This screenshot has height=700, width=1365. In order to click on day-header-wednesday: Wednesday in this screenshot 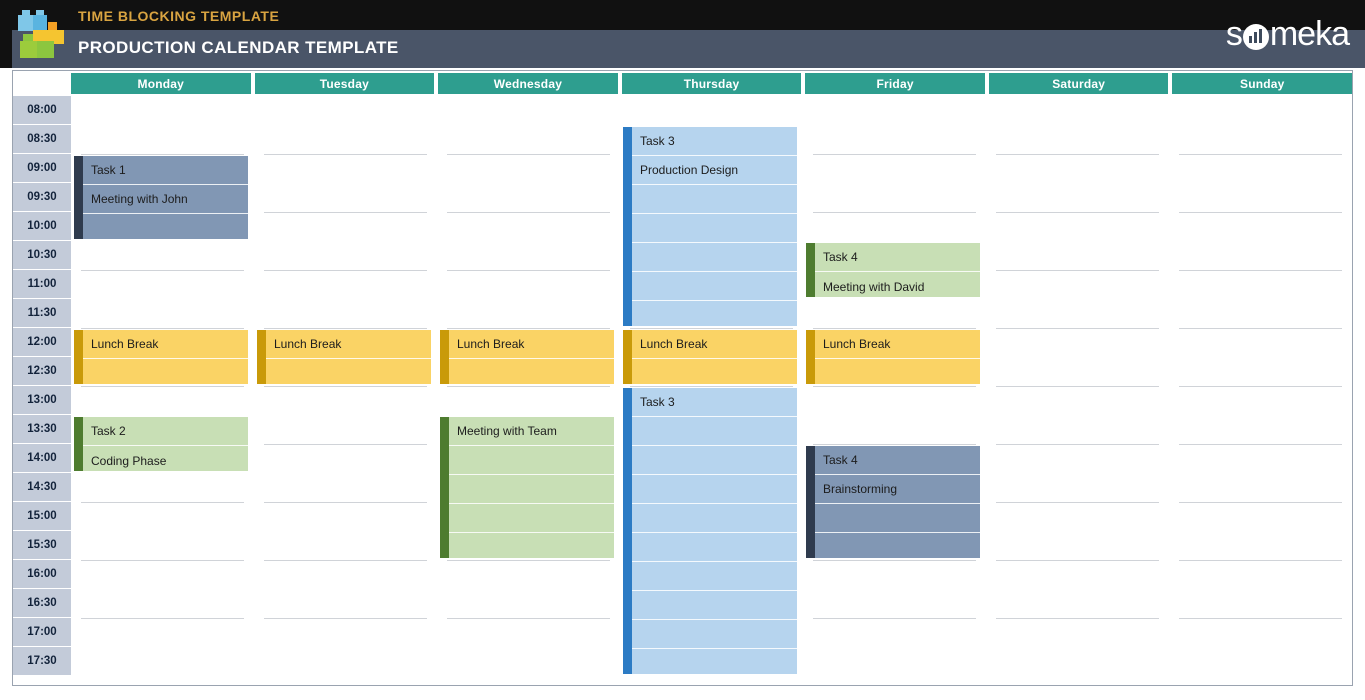, I will do `click(528, 83)`.